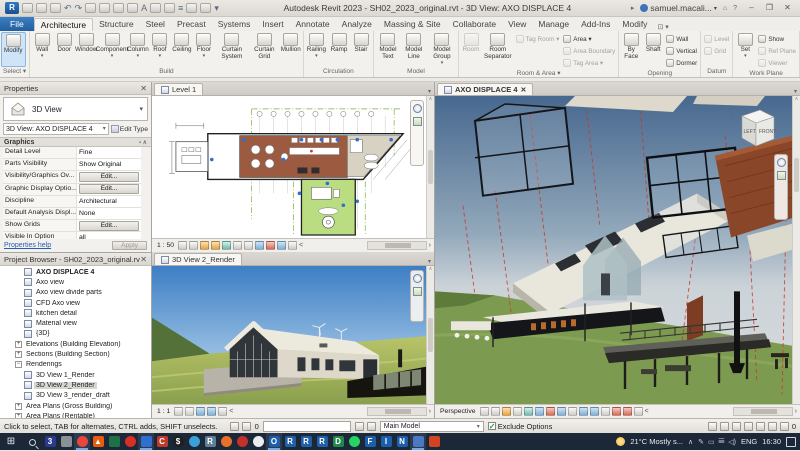  I want to click on taskbar-app-revit-1: R, so click(290, 441).